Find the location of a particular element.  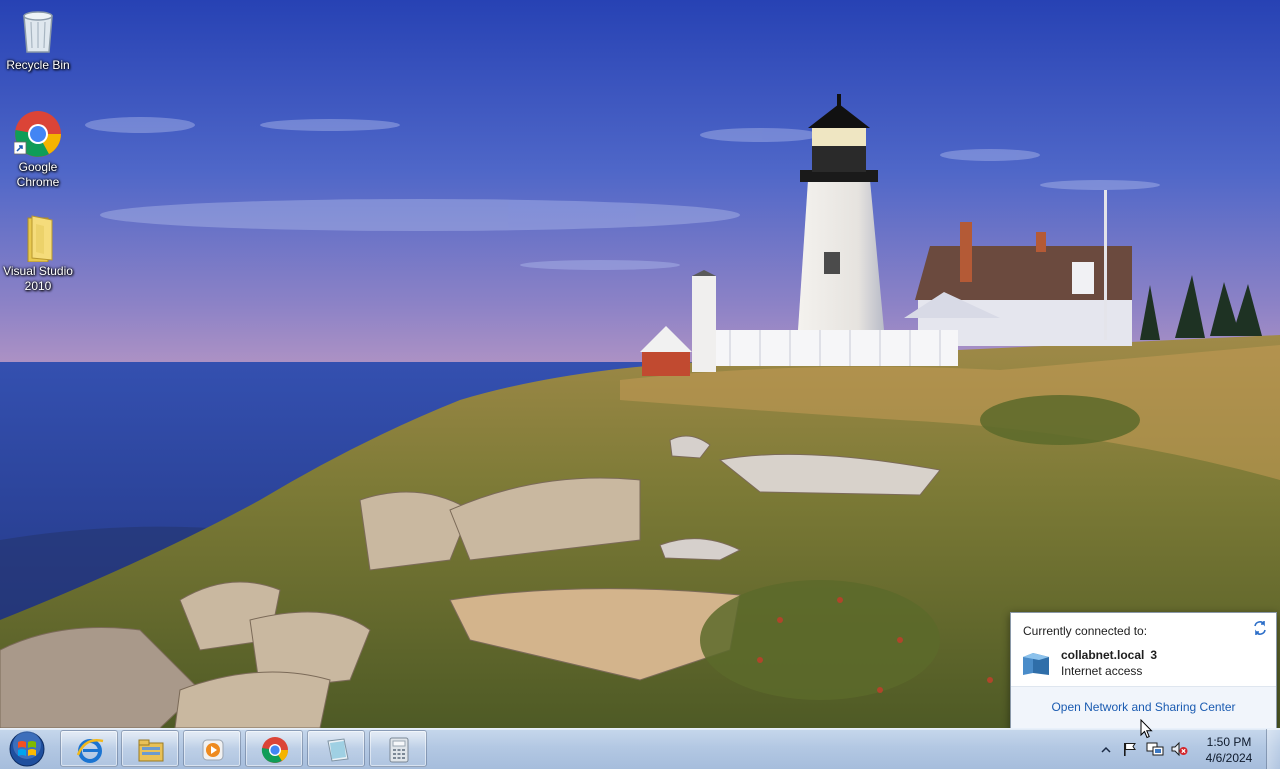

desktop-icon-label: Recycle Bin is located at coordinates (38, 65).